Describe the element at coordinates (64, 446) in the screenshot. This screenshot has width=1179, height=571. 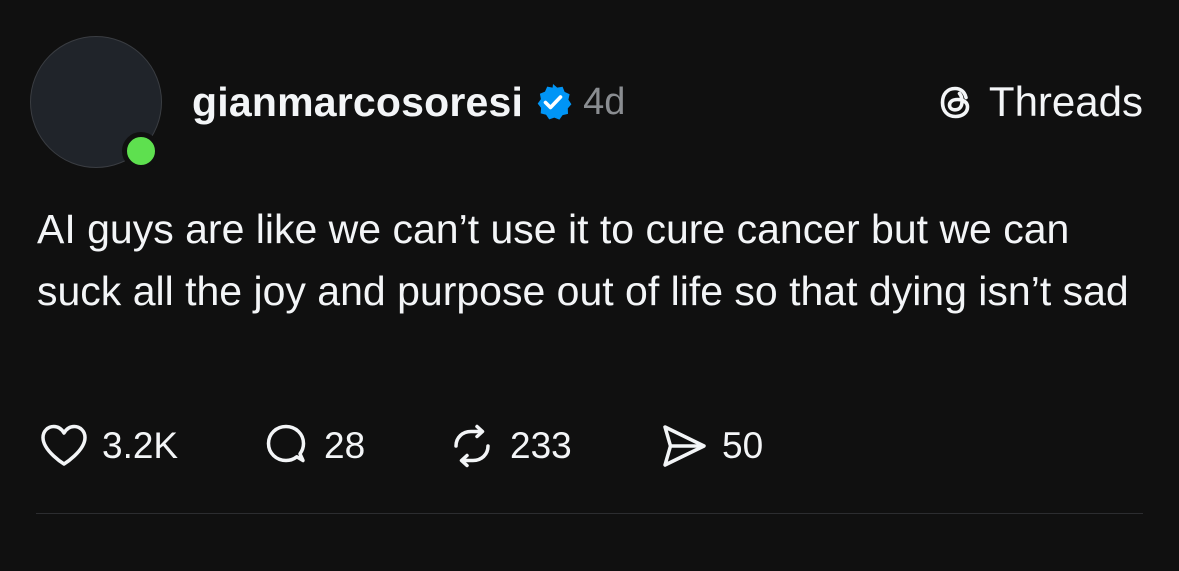
I see `heart-icon` at that location.